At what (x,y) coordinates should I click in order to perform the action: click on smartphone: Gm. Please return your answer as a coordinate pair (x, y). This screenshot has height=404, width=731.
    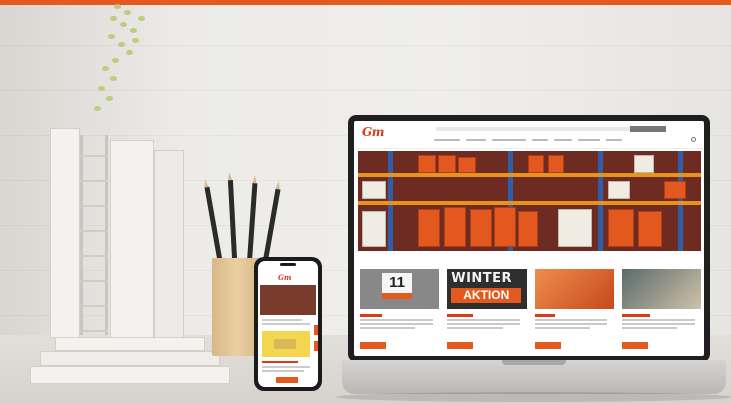
    Looking at the image, I should click on (288, 324).